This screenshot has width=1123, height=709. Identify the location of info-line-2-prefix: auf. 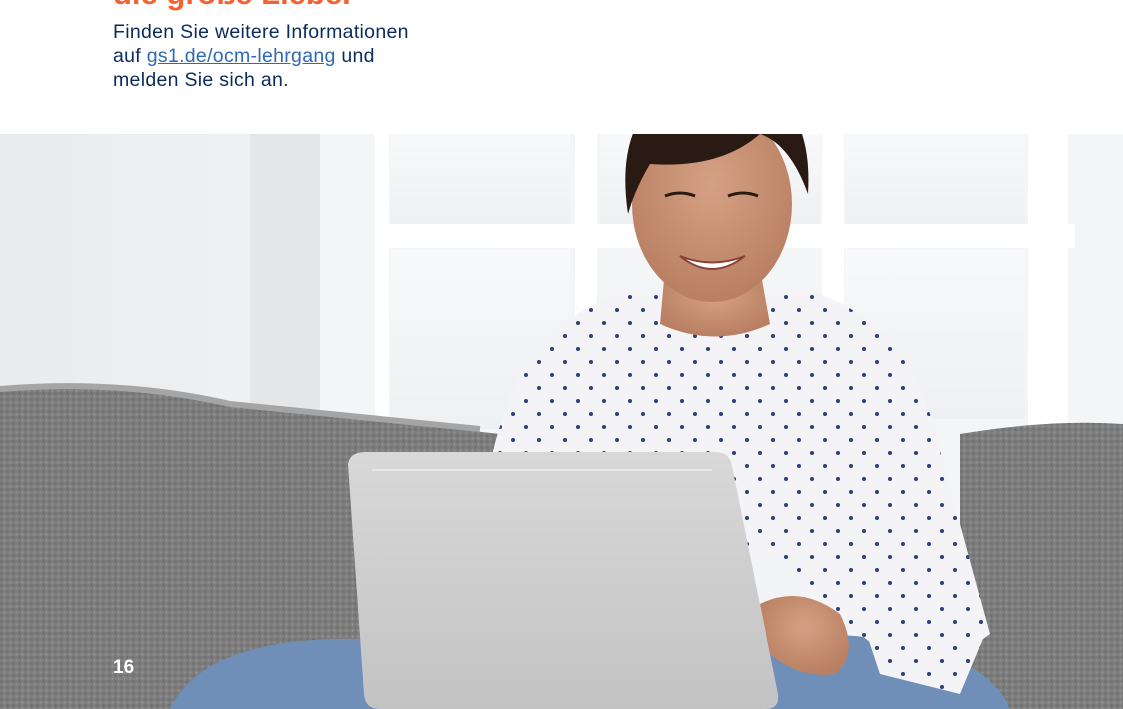
(130, 56).